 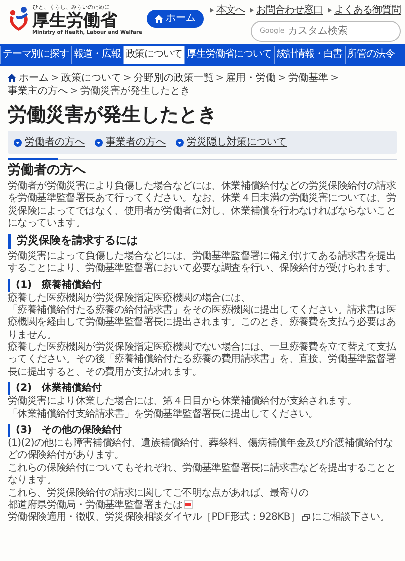 I want to click on paragraph: 労働災害により休業した場合には、第４日目から休業補償給付が支給されます。 「休業補償給付支給請求書」を労働基準監督署長に提出してください。, so click(x=183, y=408).